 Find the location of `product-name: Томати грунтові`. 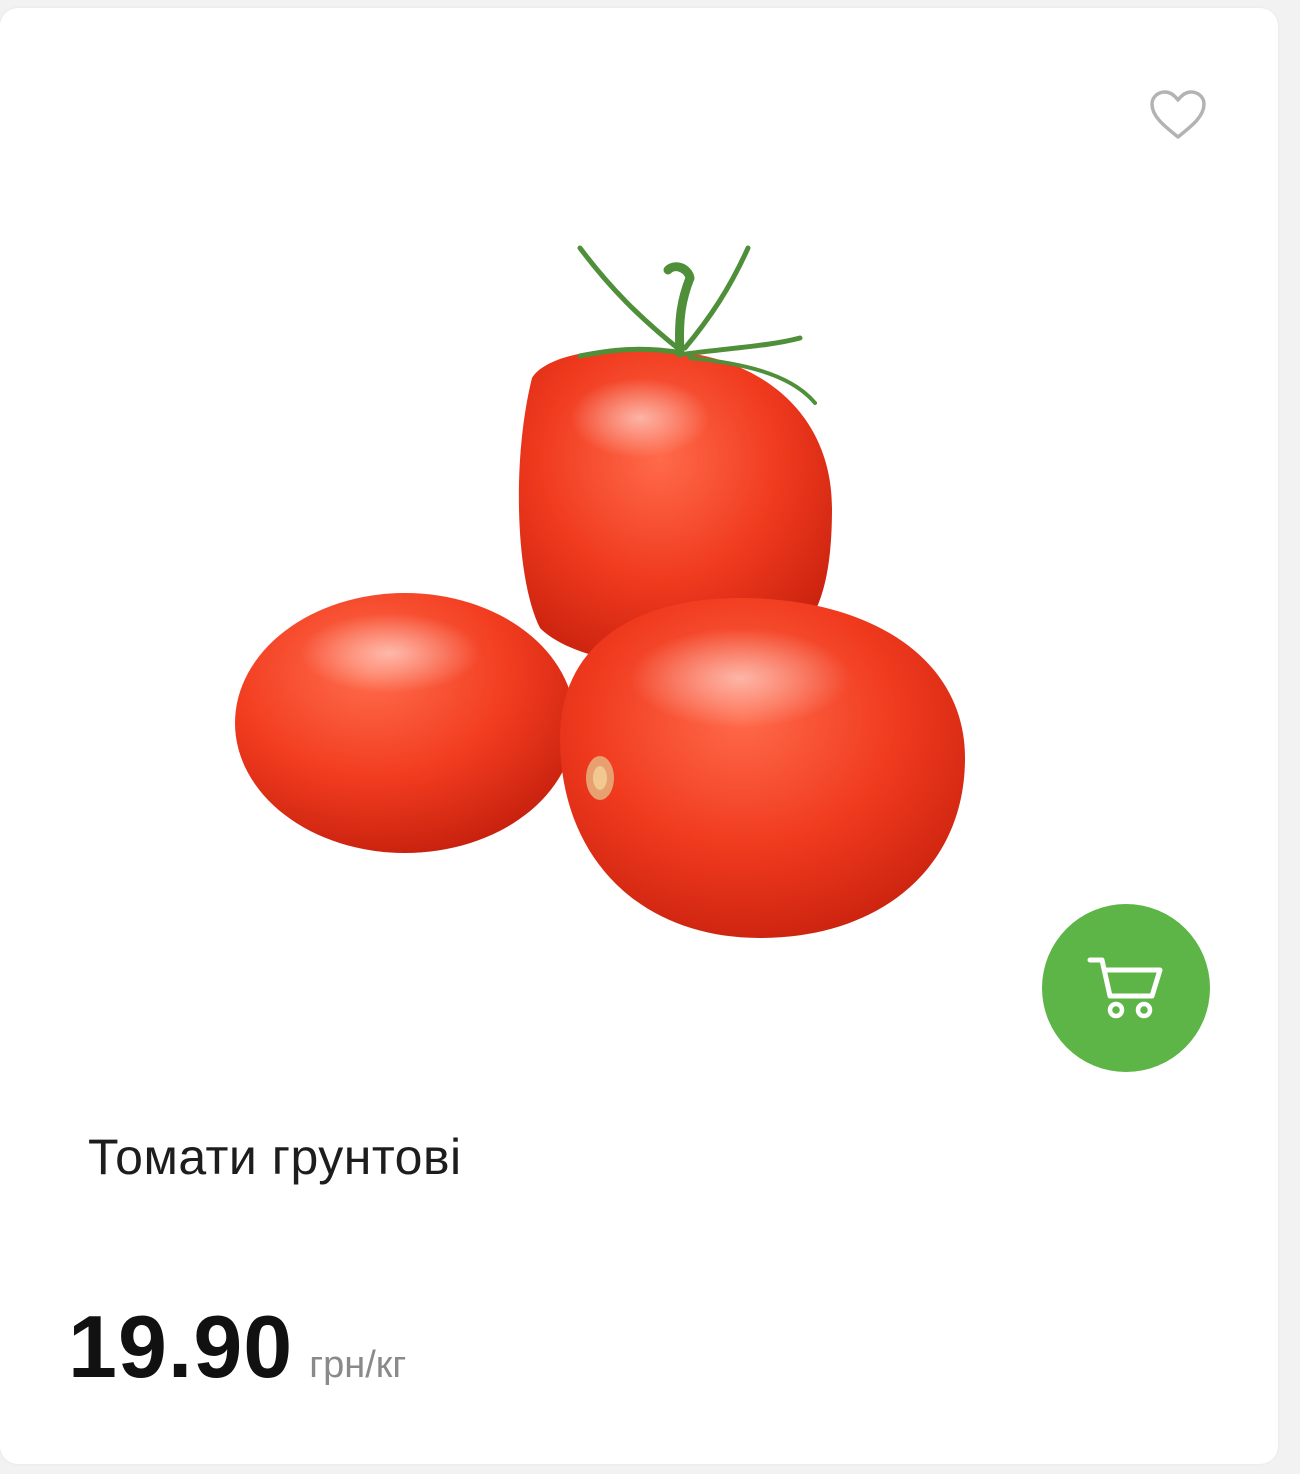

product-name: Томати грунтові is located at coordinates (275, 1157).